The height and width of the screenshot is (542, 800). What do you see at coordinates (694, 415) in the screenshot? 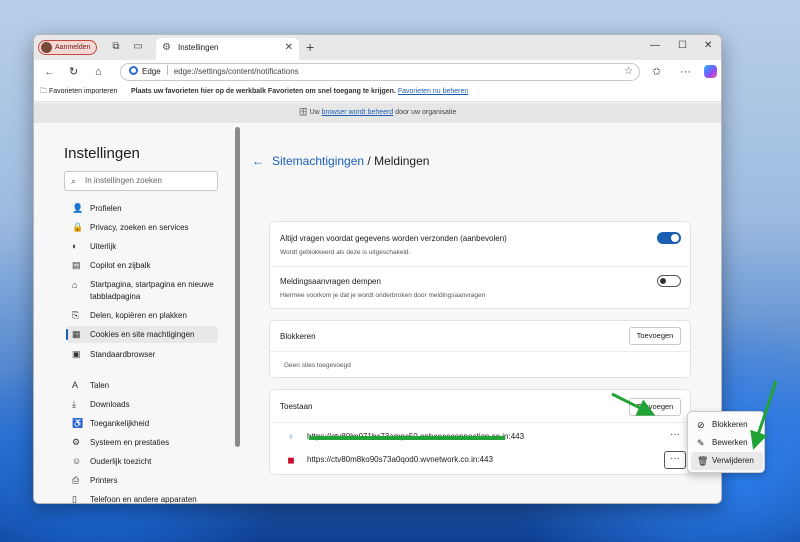
I see `annotation-arrows` at bounding box center [694, 415].